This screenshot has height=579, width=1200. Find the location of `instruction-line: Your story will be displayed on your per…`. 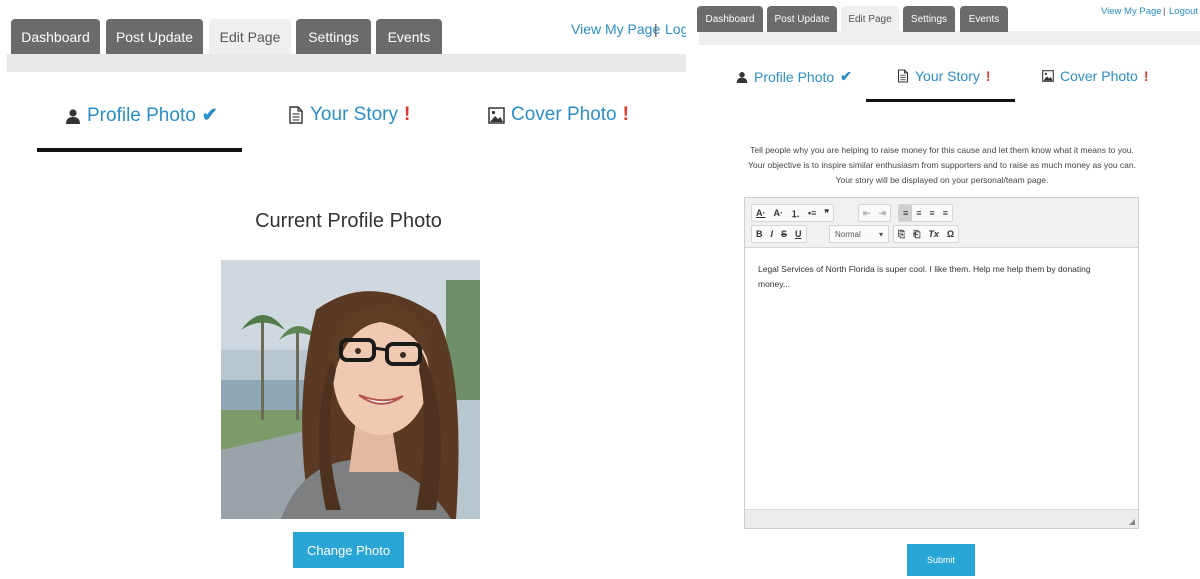

instruction-line: Your story will be displayed on your per… is located at coordinates (942, 180).